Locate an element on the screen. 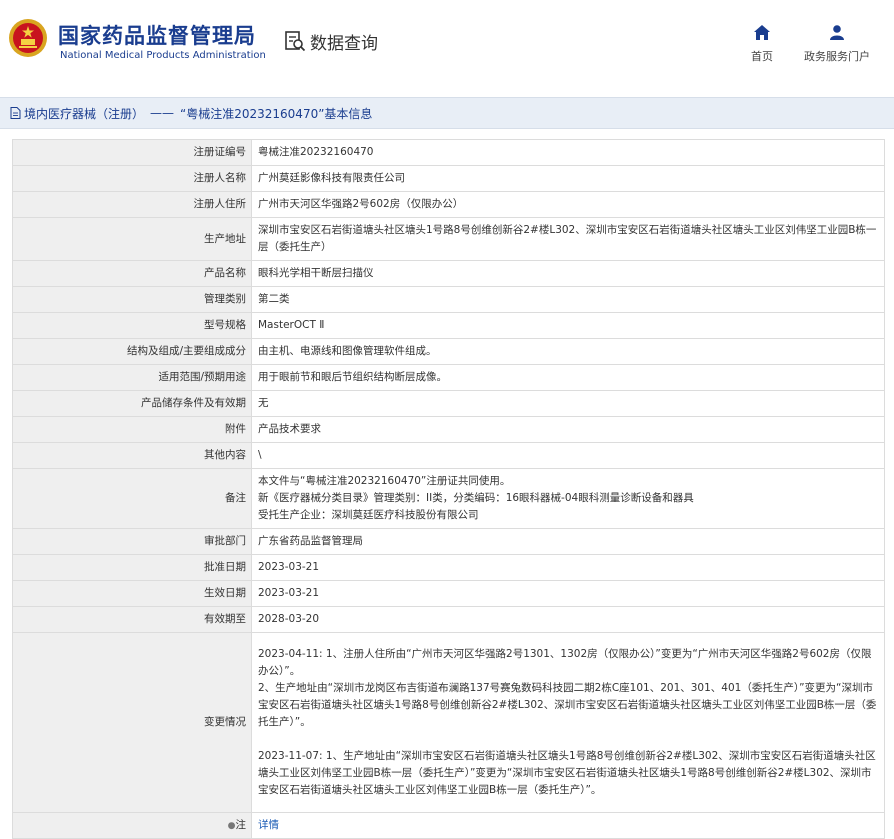 The height and width of the screenshot is (839, 894). field-value-model: MasterOCT Ⅱ is located at coordinates (568, 325).